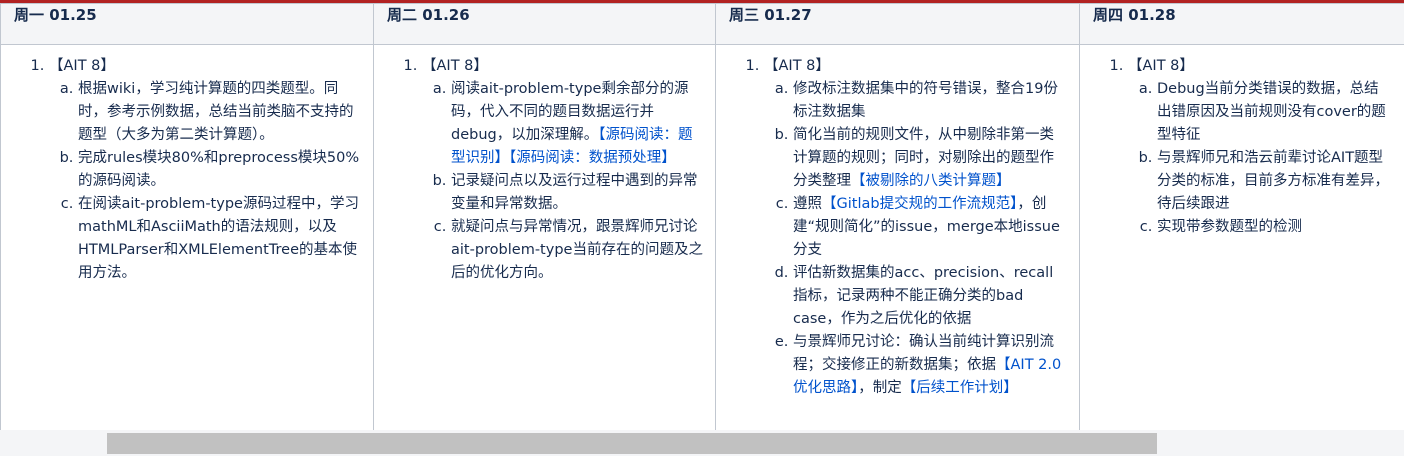  I want to click on subtask-item: 修改标注数据集中的符号错误，整合19份标注数据集, so click(930, 101).